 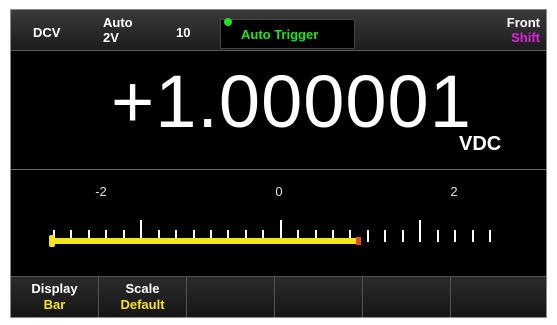 I want to click on reading-unit: VDC, so click(x=480, y=144).